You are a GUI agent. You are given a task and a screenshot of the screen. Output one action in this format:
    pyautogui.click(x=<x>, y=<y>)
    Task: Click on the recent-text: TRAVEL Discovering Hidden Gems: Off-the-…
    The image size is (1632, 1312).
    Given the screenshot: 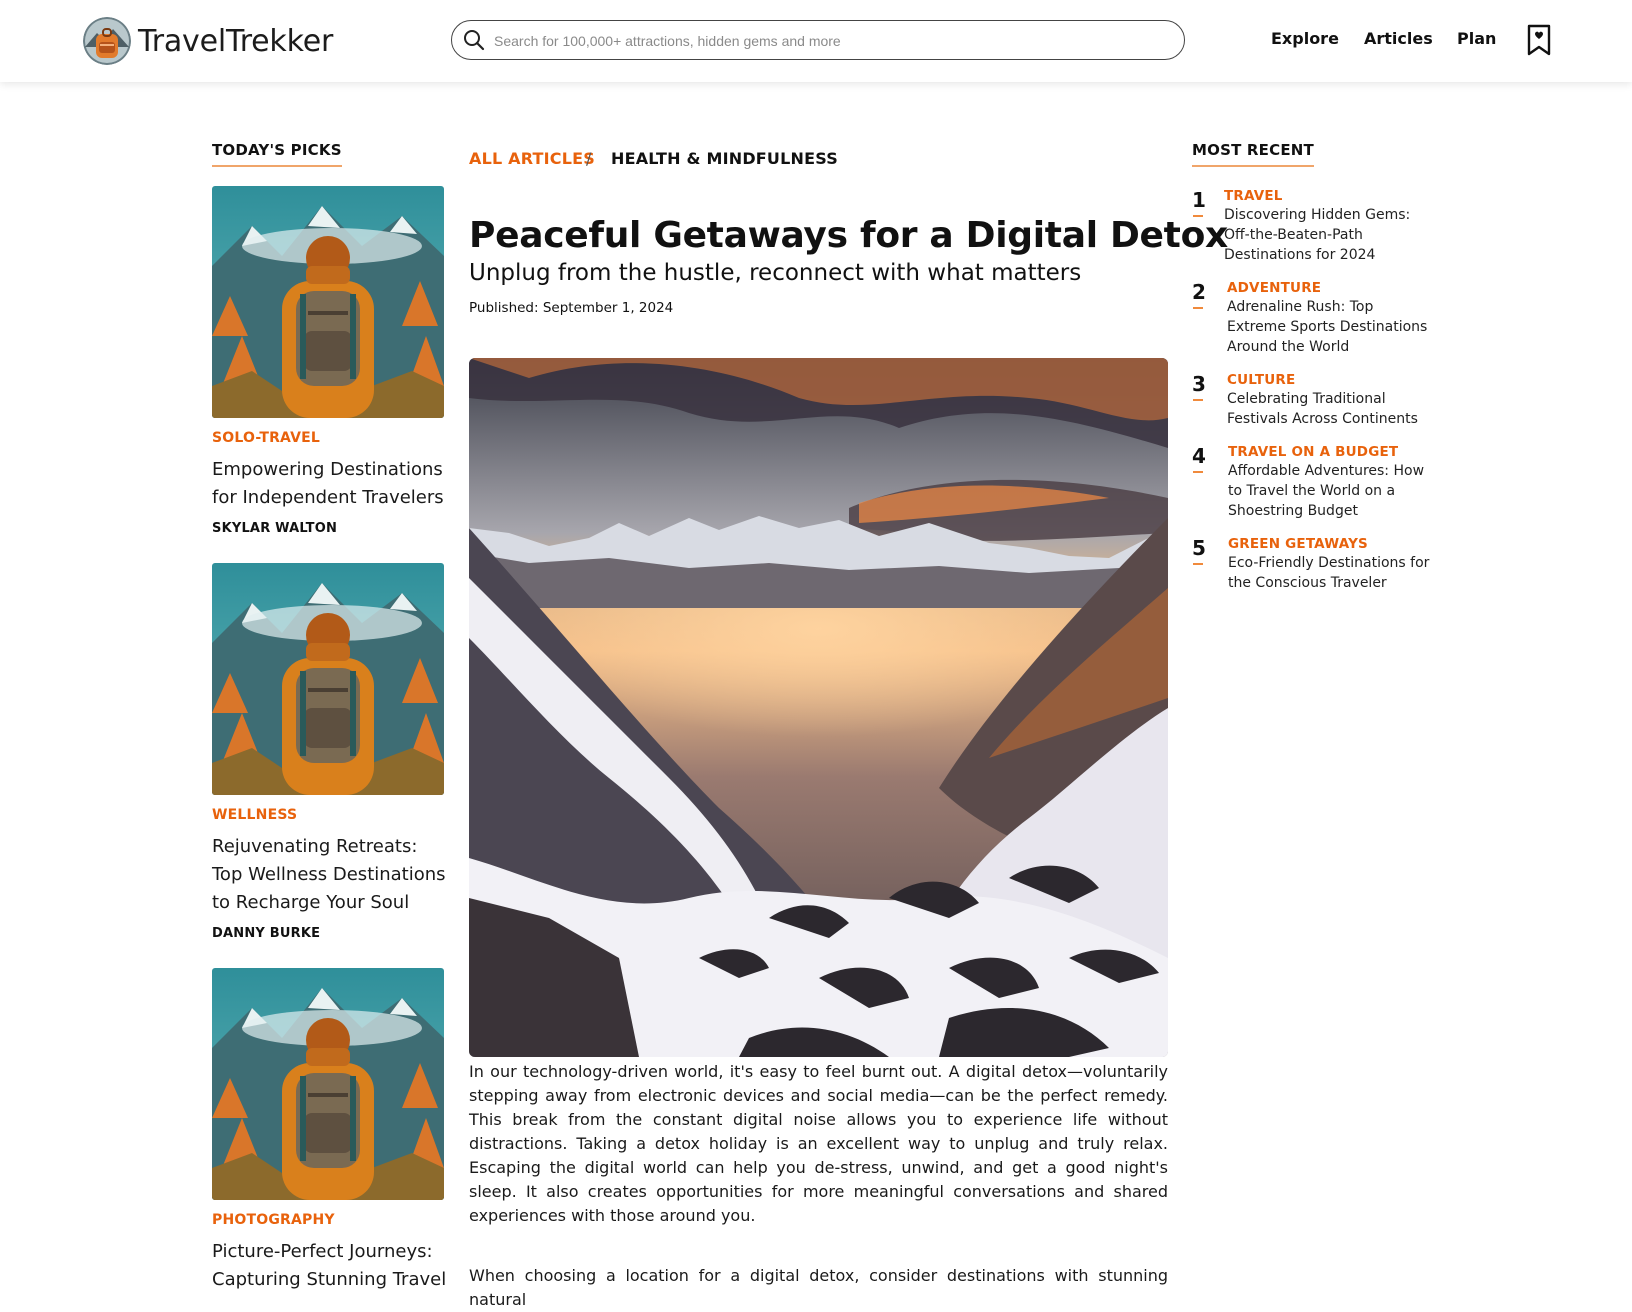 What is the action you would take?
    pyautogui.click(x=1328, y=226)
    